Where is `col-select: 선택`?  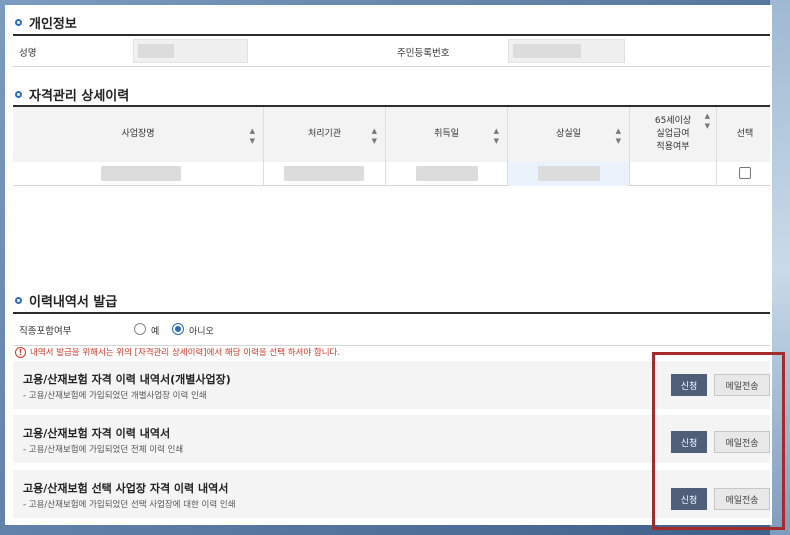
col-select: 선택 is located at coordinates (745, 133).